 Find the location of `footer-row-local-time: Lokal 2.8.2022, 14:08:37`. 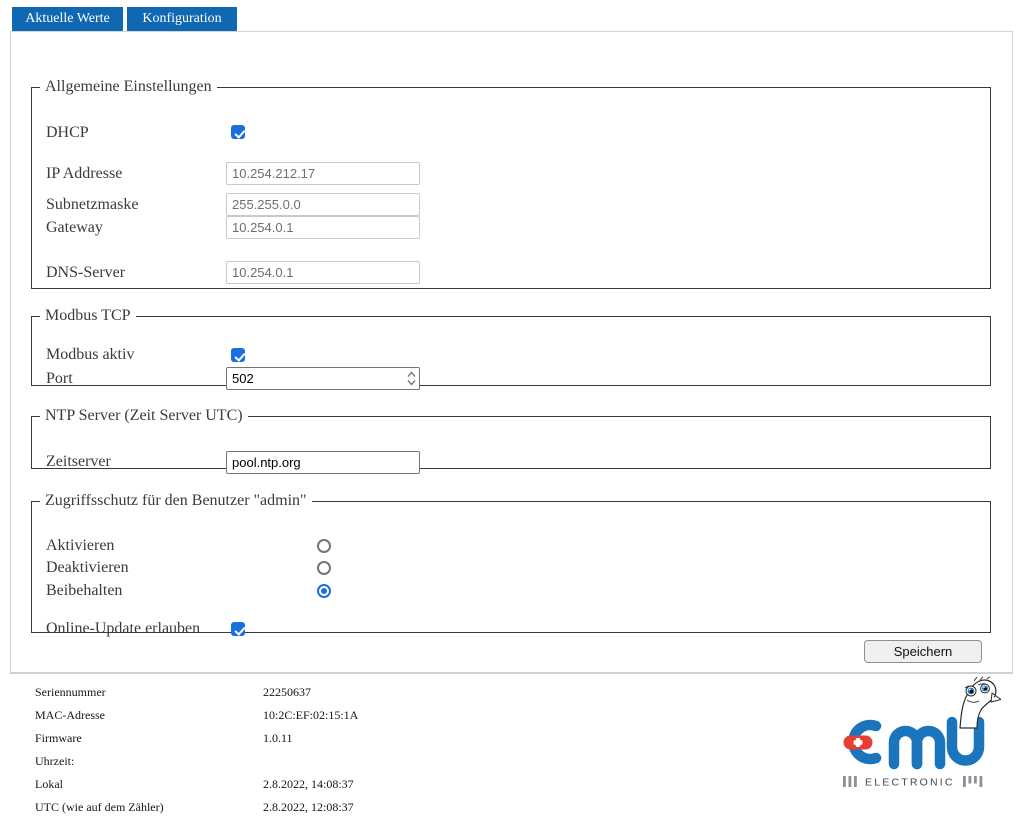

footer-row-local-time: Lokal 2.8.2022, 14:08:37 is located at coordinates (350, 788).